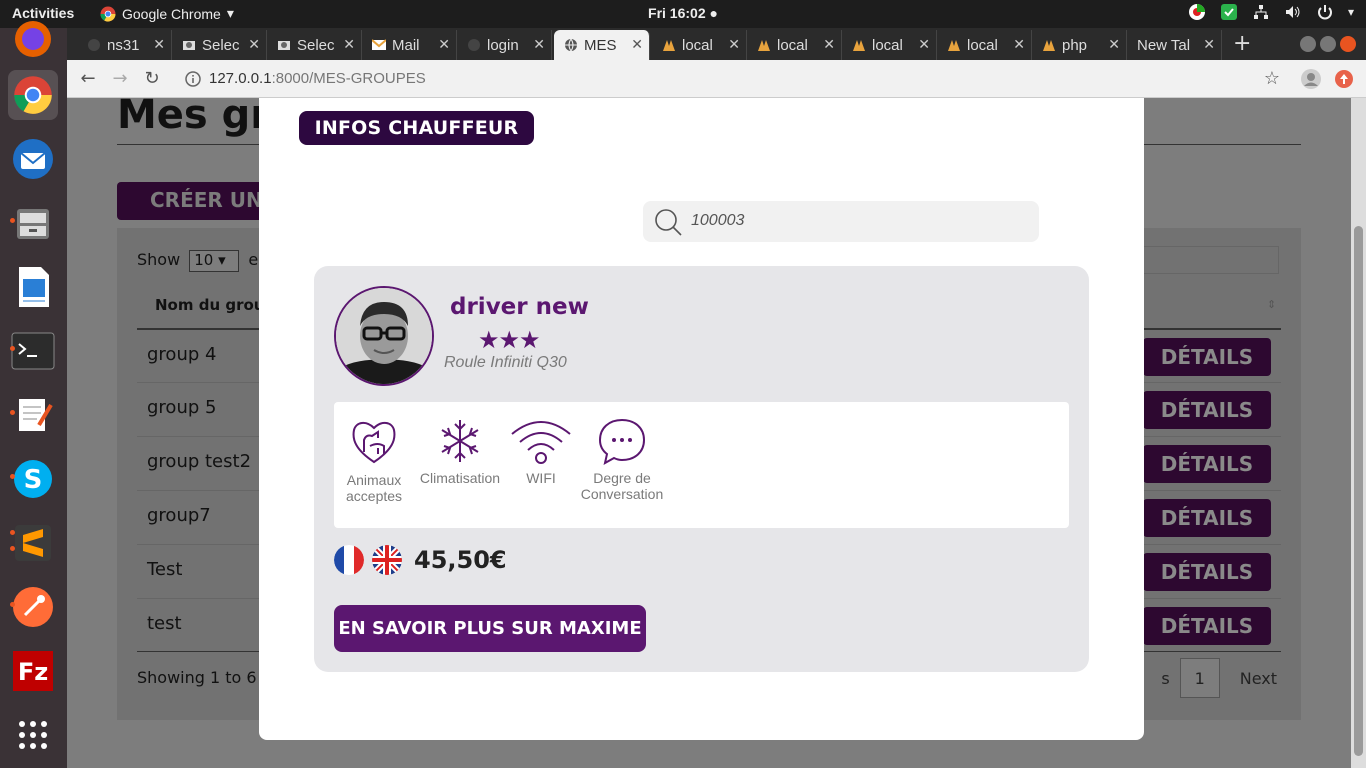 Image resolution: width=1366 pixels, height=768 pixels. Describe the element at coordinates (36, 415) in the screenshot. I see `notepad-icon` at that location.